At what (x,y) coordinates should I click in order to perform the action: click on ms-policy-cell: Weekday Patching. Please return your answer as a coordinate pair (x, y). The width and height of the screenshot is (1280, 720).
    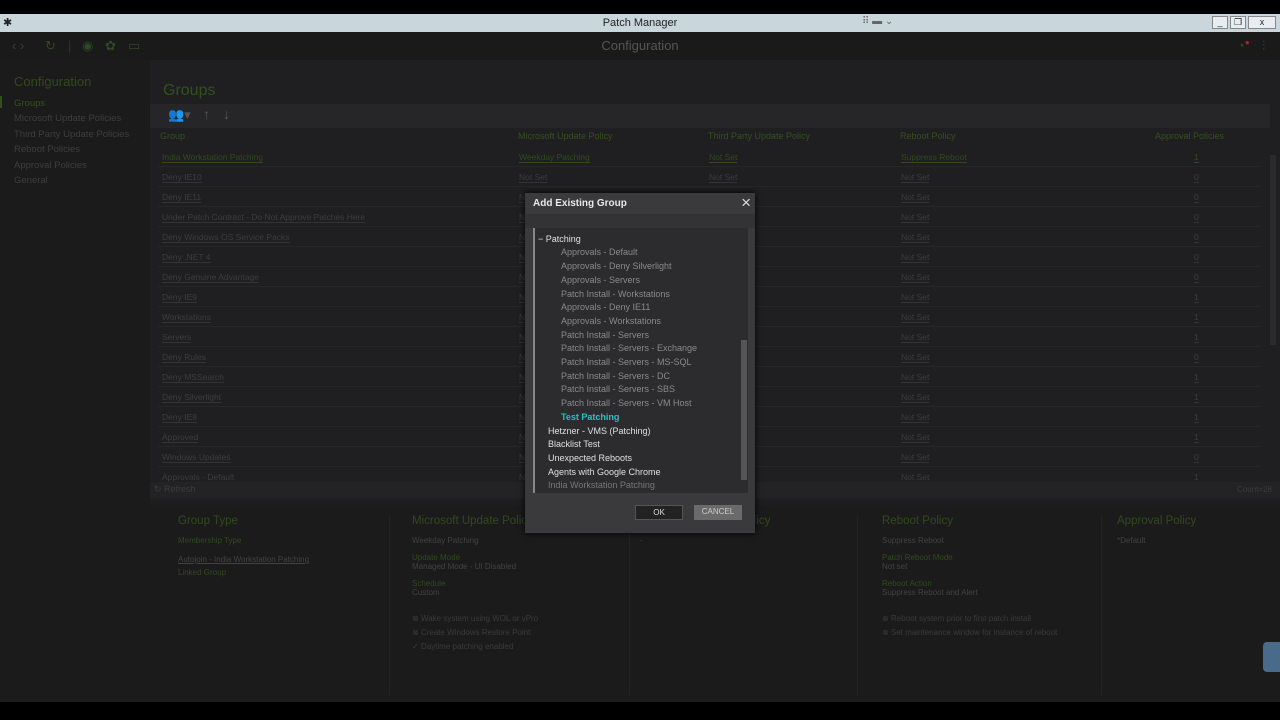
    Looking at the image, I should click on (554, 157).